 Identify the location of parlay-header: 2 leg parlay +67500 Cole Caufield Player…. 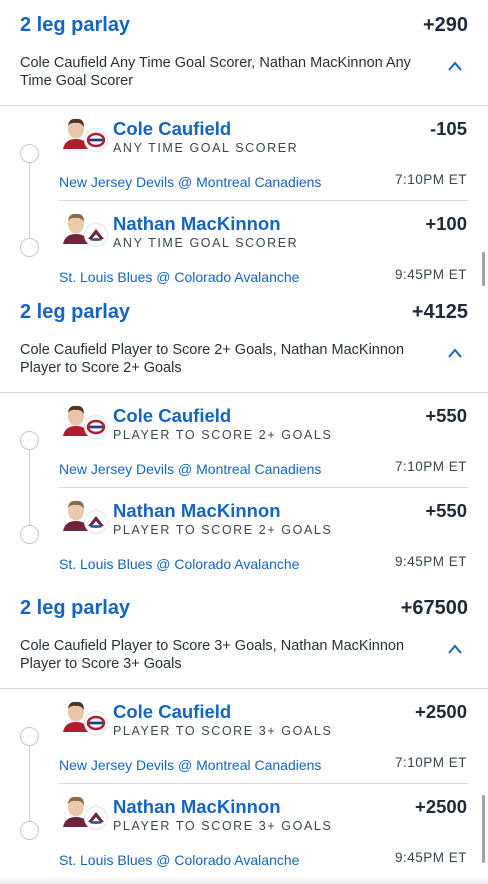
(244, 633).